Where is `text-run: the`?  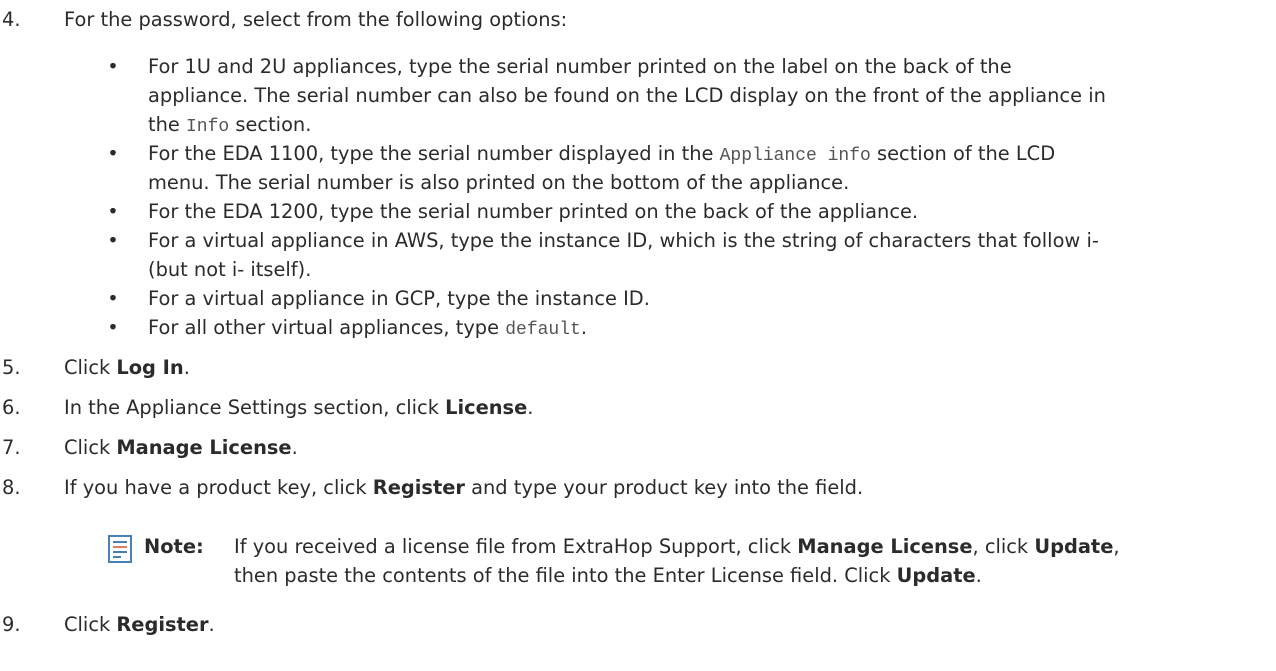
text-run: the is located at coordinates (167, 124).